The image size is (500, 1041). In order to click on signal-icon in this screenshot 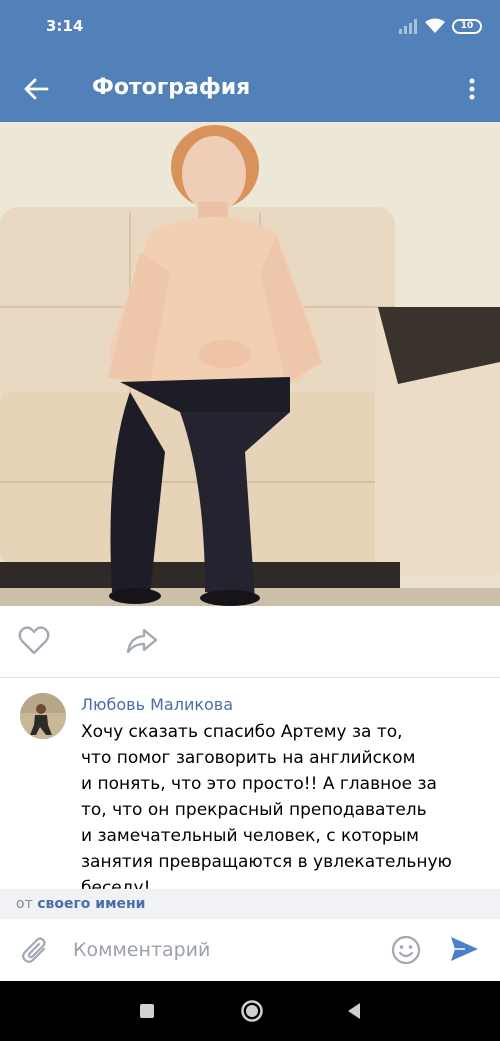, I will do `click(408, 26)`.